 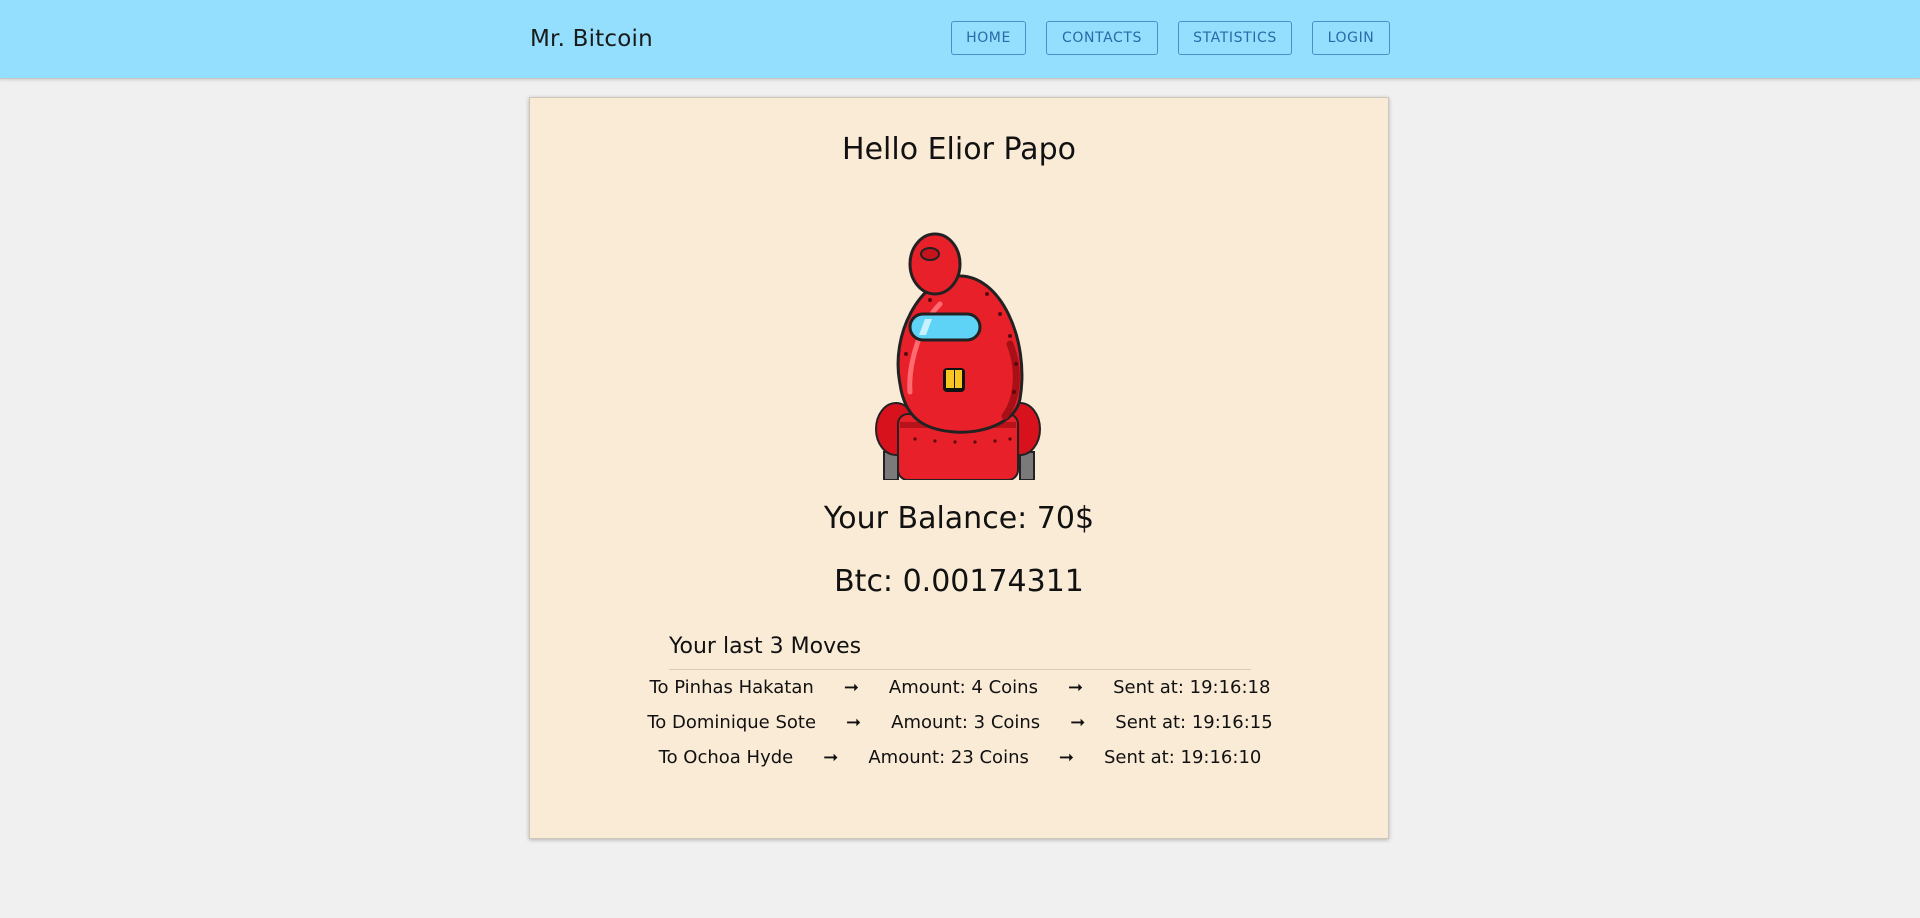 What do you see at coordinates (948, 757) in the screenshot?
I see `move-amount: Amount: 23 Coins` at bounding box center [948, 757].